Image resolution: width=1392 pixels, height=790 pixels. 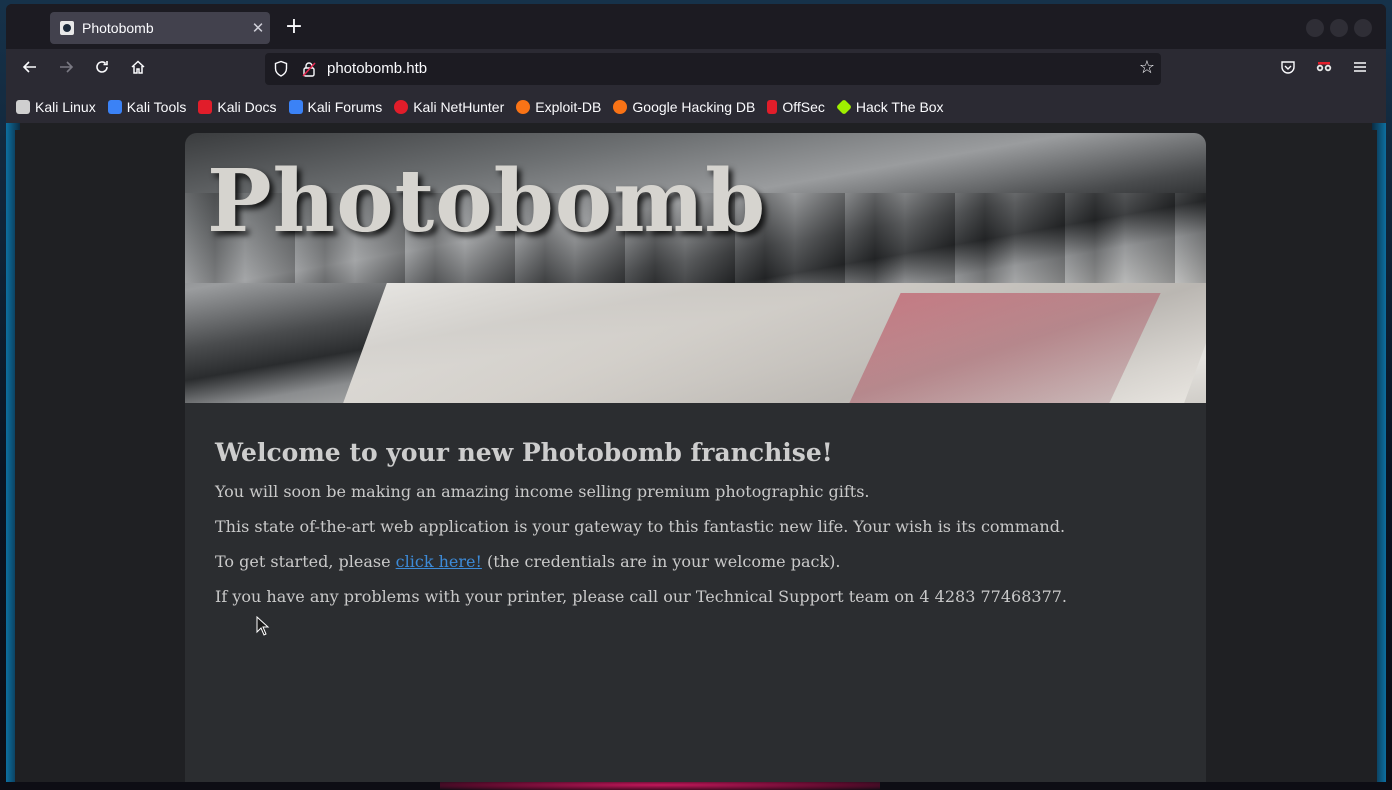 I want to click on reload-icon, so click(x=102, y=67).